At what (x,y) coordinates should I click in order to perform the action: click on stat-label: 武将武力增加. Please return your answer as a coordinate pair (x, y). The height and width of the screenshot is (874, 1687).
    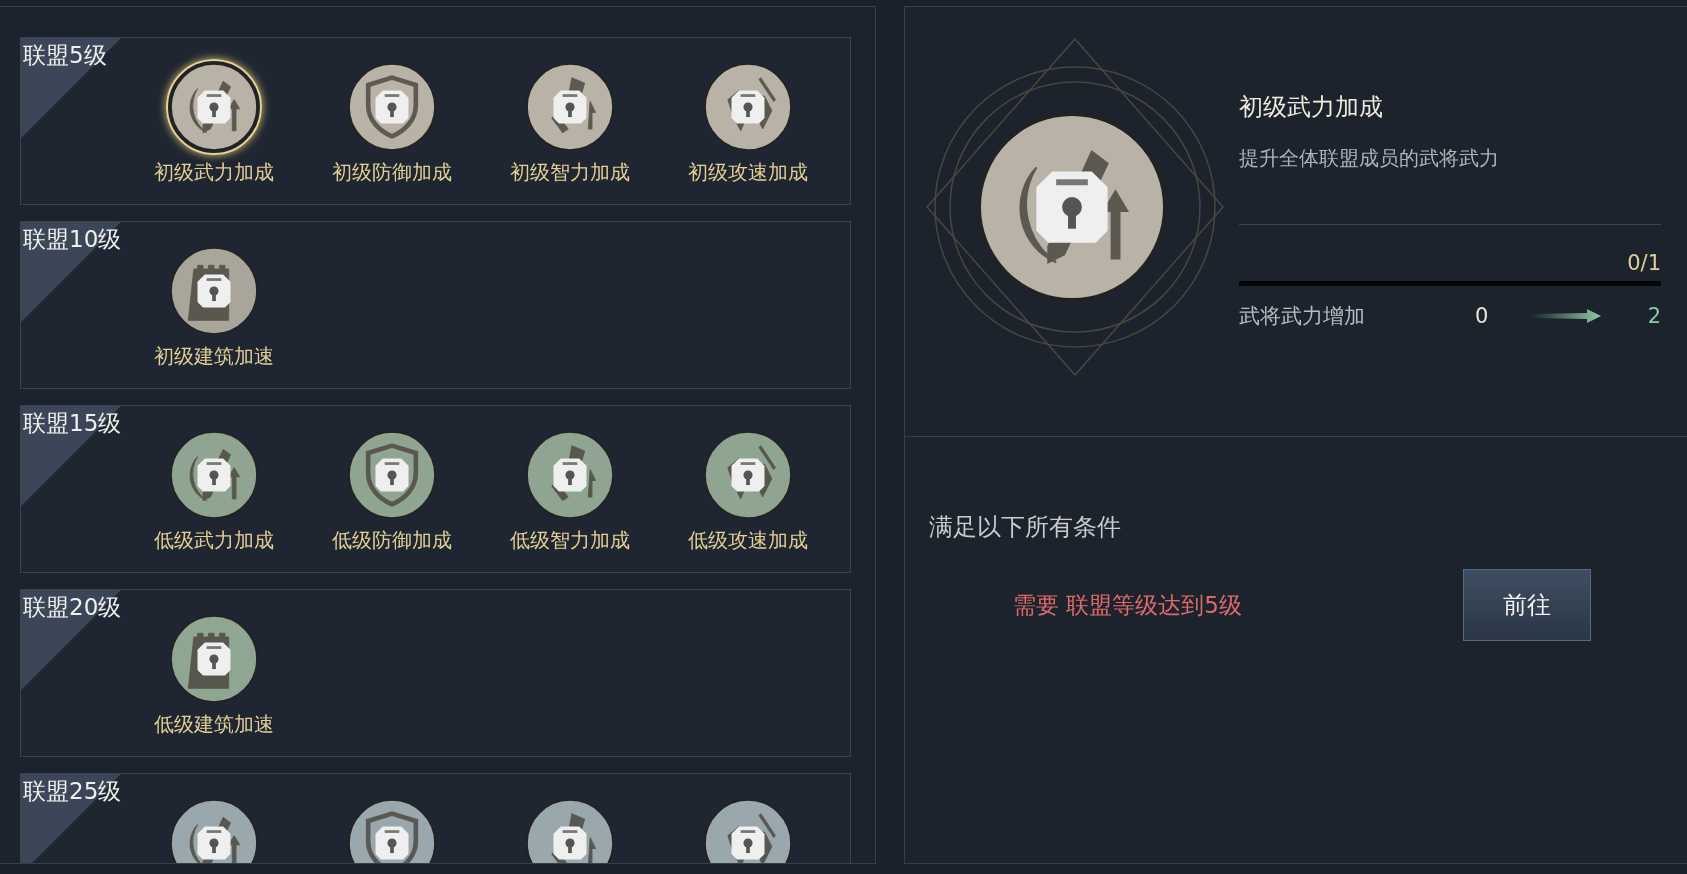
    Looking at the image, I should click on (1302, 316).